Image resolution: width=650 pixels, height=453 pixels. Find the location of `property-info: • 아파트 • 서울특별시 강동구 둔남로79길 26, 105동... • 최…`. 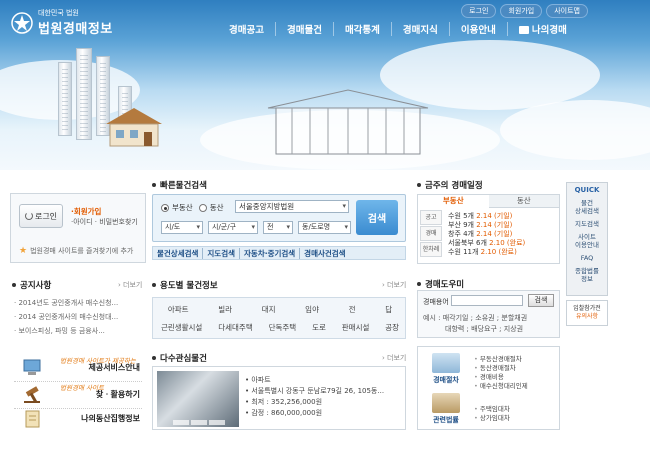

property-info: • 아파트 • 서울특별시 강동구 둔남로79길 26, 105동... • 최… is located at coordinates (314, 397).